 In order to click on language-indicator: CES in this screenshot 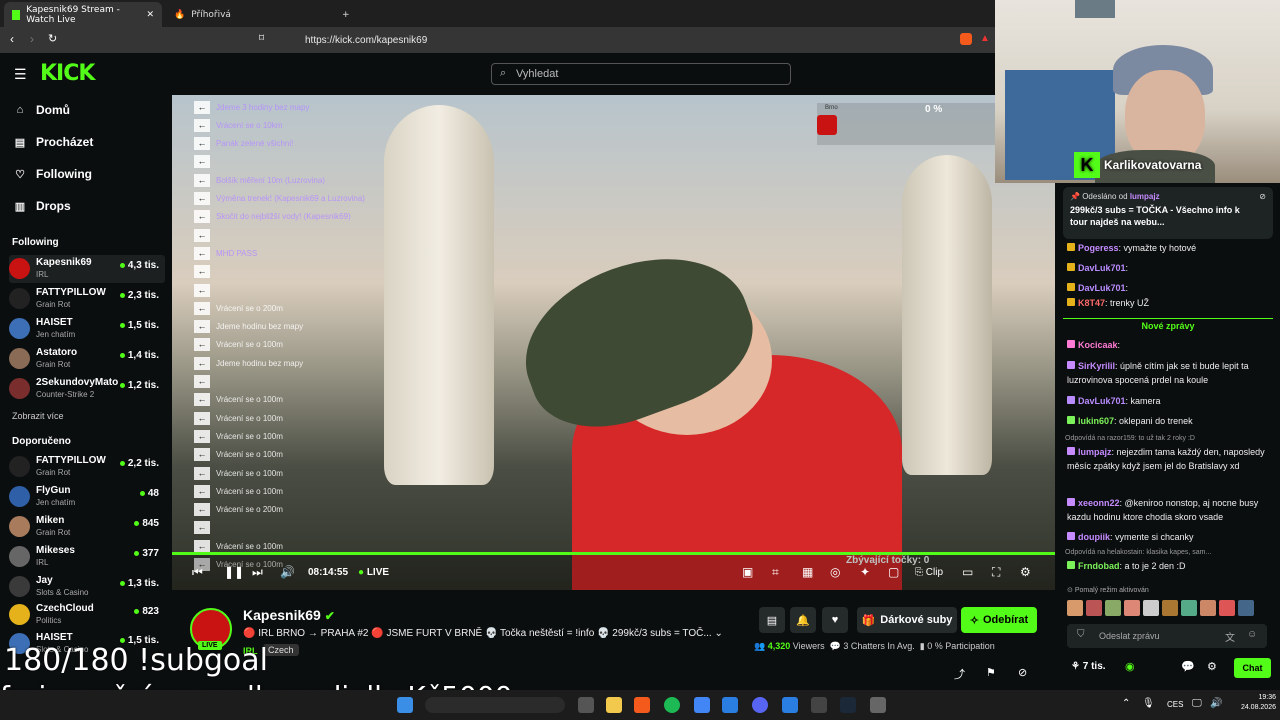, I will do `click(1175, 704)`.